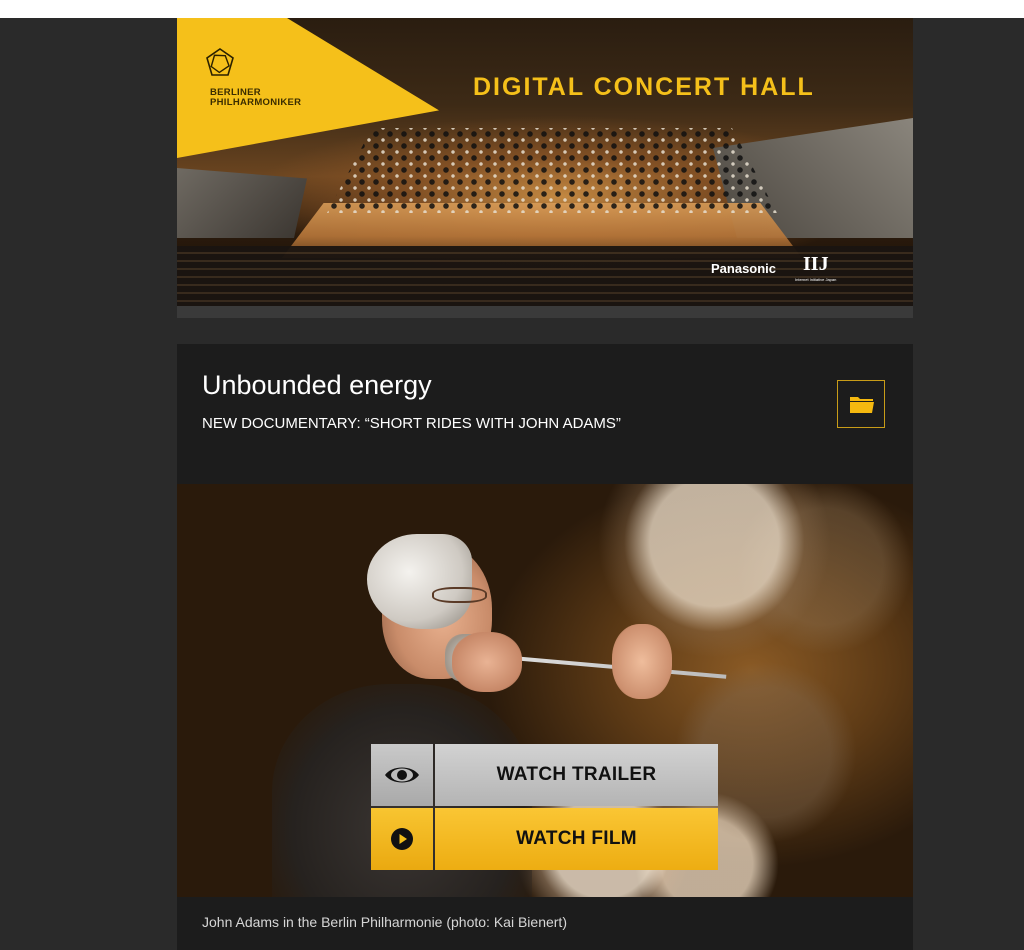 The width and height of the screenshot is (1024, 950). I want to click on balcony-left, so click(242, 203).